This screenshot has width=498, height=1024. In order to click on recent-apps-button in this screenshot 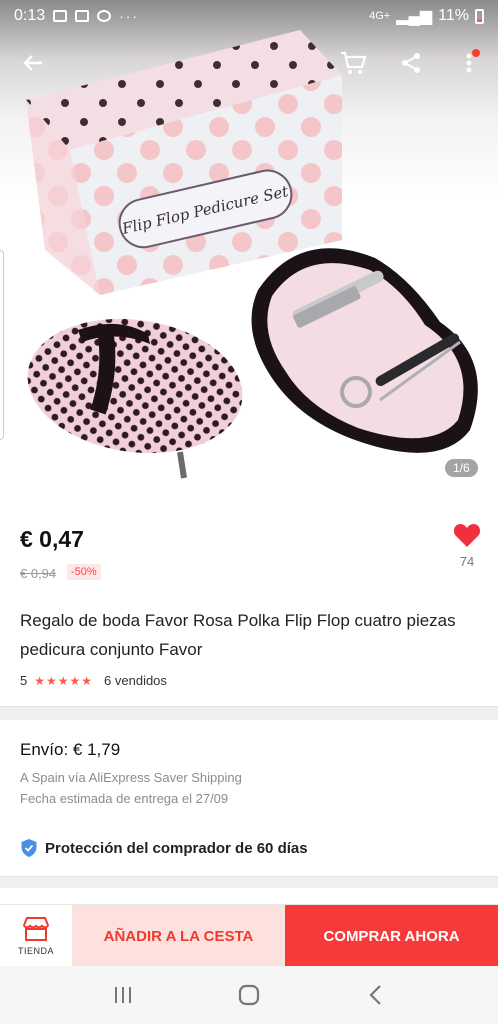, I will do `click(123, 995)`.